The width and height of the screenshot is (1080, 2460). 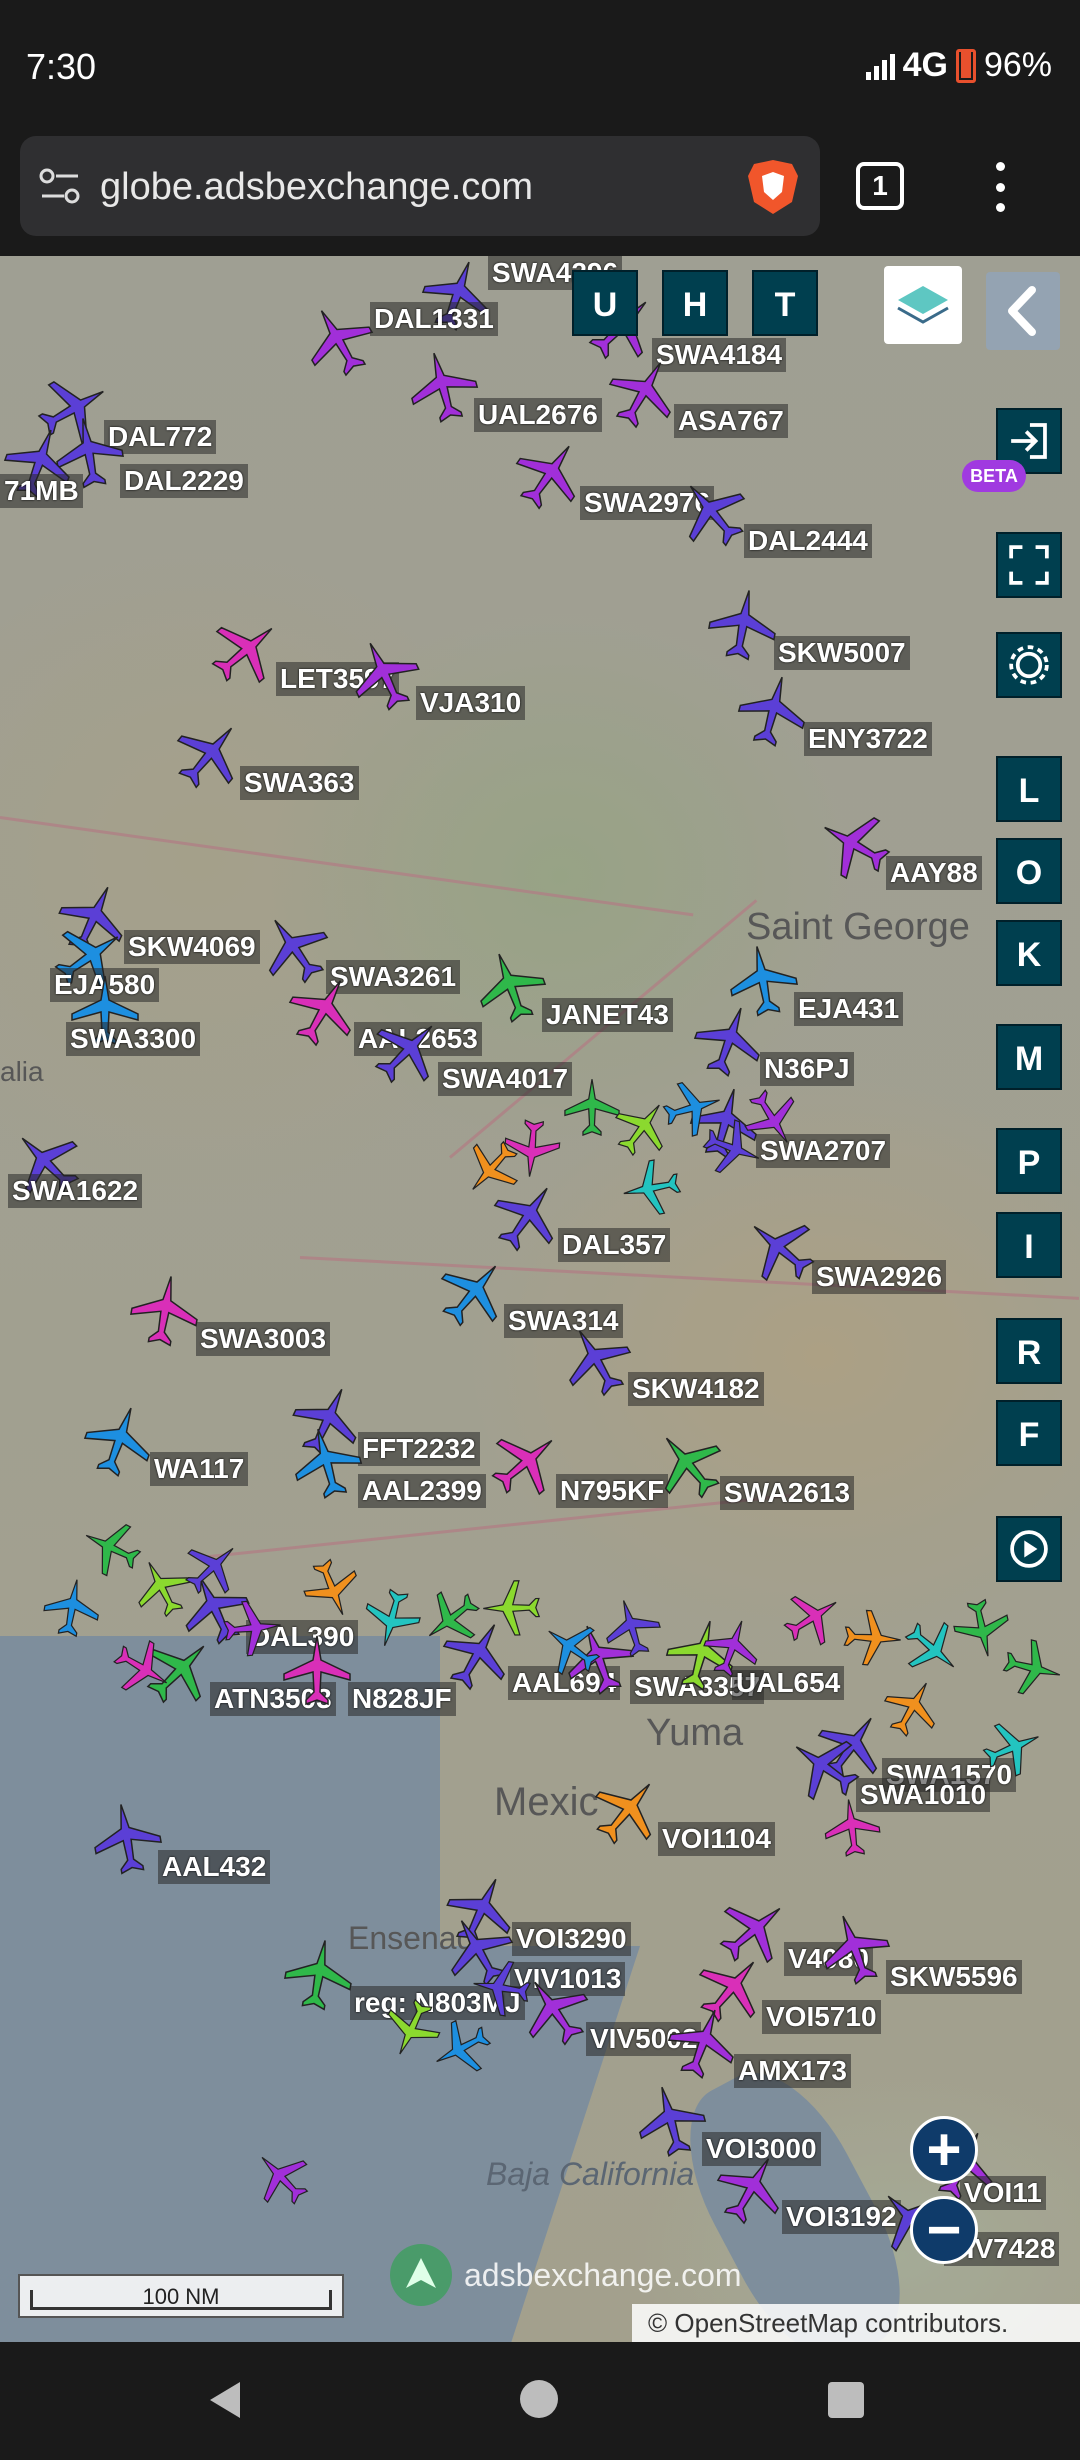 What do you see at coordinates (571, 1939) in the screenshot?
I see `flight-label: VOI3290` at bounding box center [571, 1939].